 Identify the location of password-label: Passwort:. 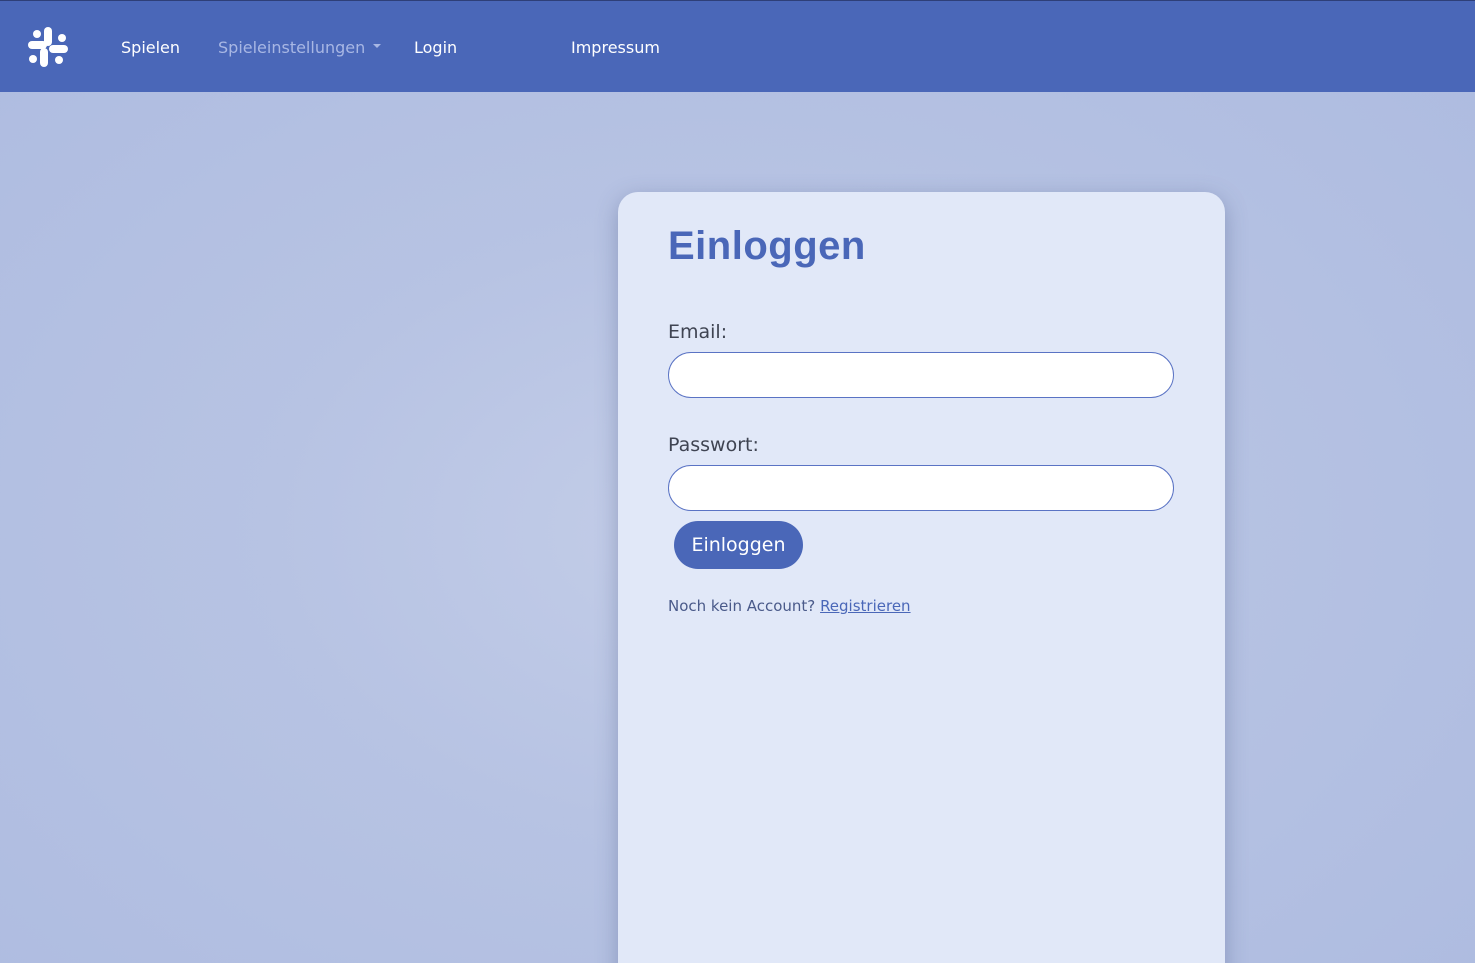
(713, 445).